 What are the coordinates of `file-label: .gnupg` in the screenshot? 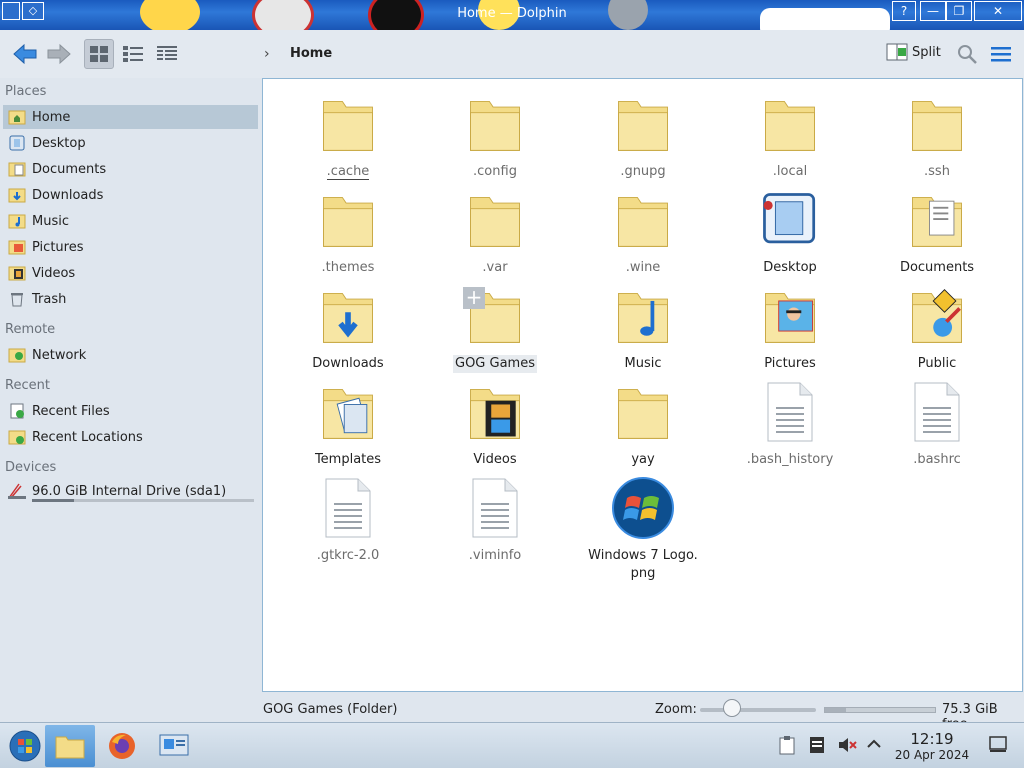 It's located at (643, 171).